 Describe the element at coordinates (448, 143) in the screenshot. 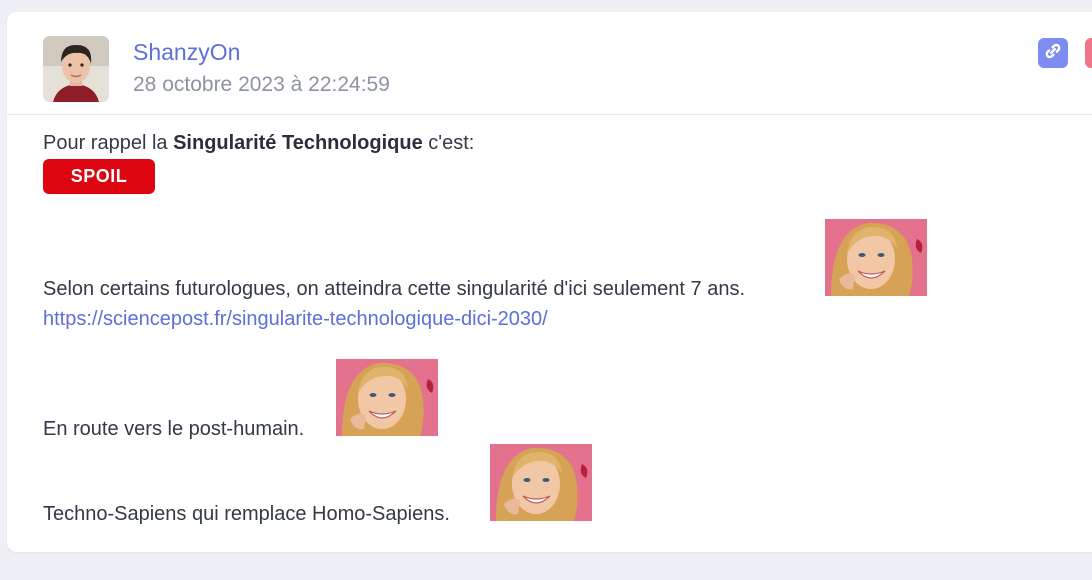

I see `intro-suffix: c'est:` at that location.